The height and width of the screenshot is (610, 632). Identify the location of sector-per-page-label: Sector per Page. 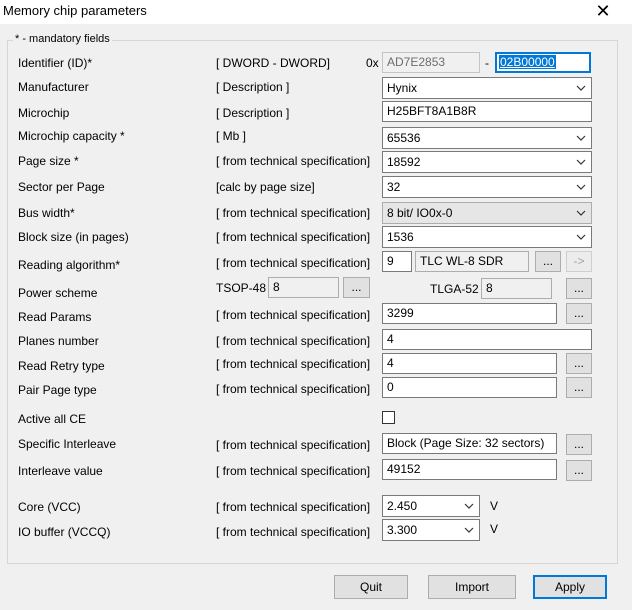
(61, 187).